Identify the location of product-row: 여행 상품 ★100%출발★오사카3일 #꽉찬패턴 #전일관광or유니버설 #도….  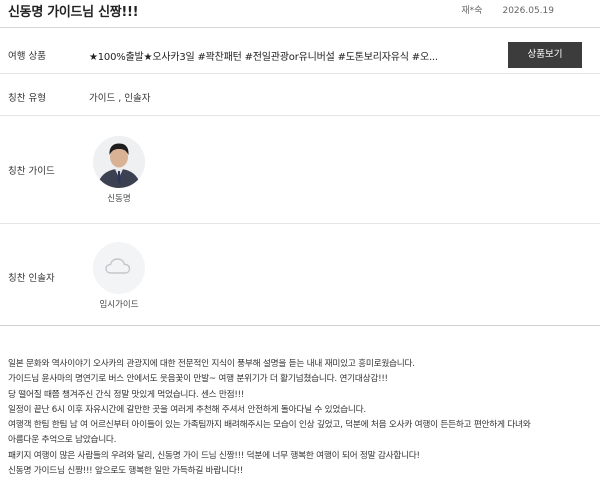
(300, 55).